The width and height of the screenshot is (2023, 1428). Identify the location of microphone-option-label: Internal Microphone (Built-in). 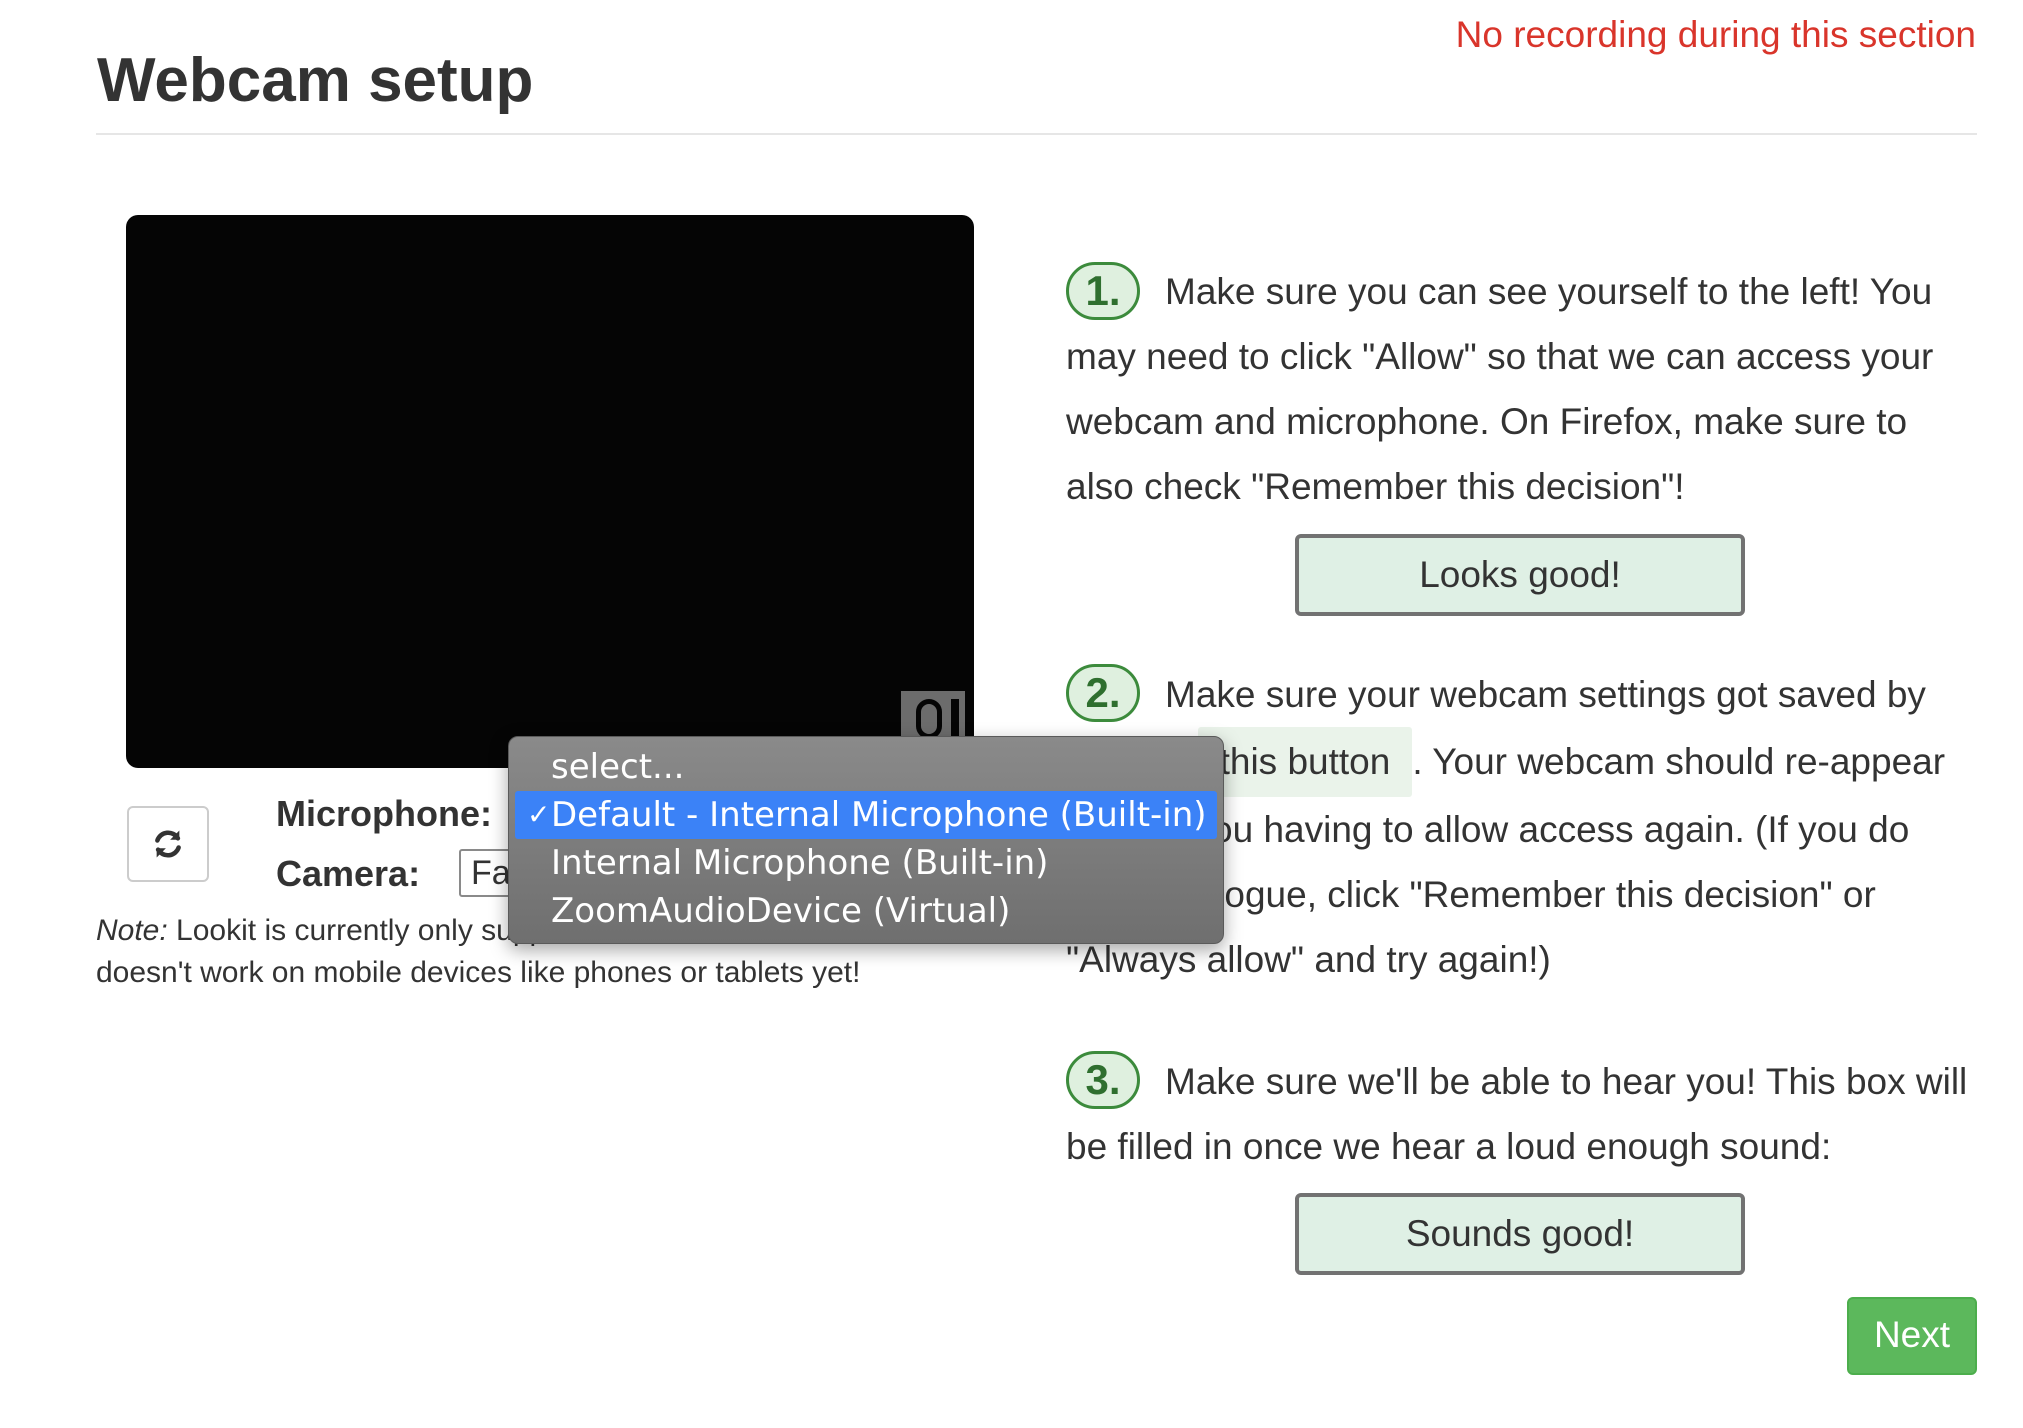
(800, 863).